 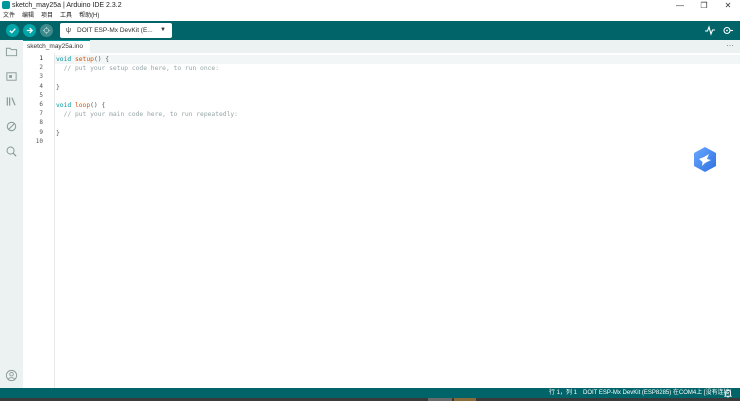 I want to click on menu-bar: 文件 编辑 项目 工具 帮助(H), so click(x=370, y=16).